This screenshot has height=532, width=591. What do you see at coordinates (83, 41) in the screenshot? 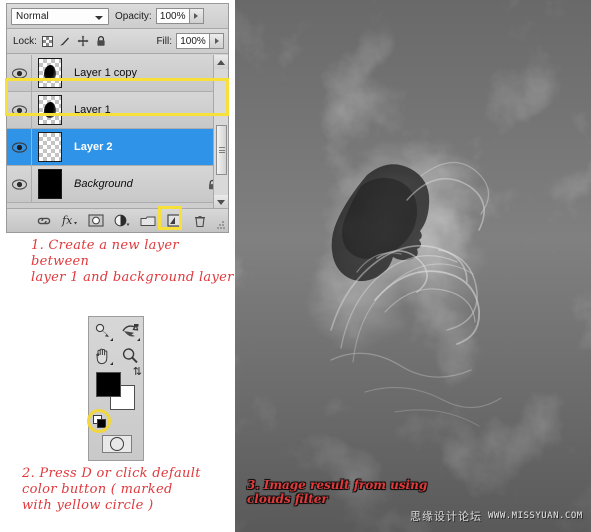
I see `lock-position-icon` at bounding box center [83, 41].